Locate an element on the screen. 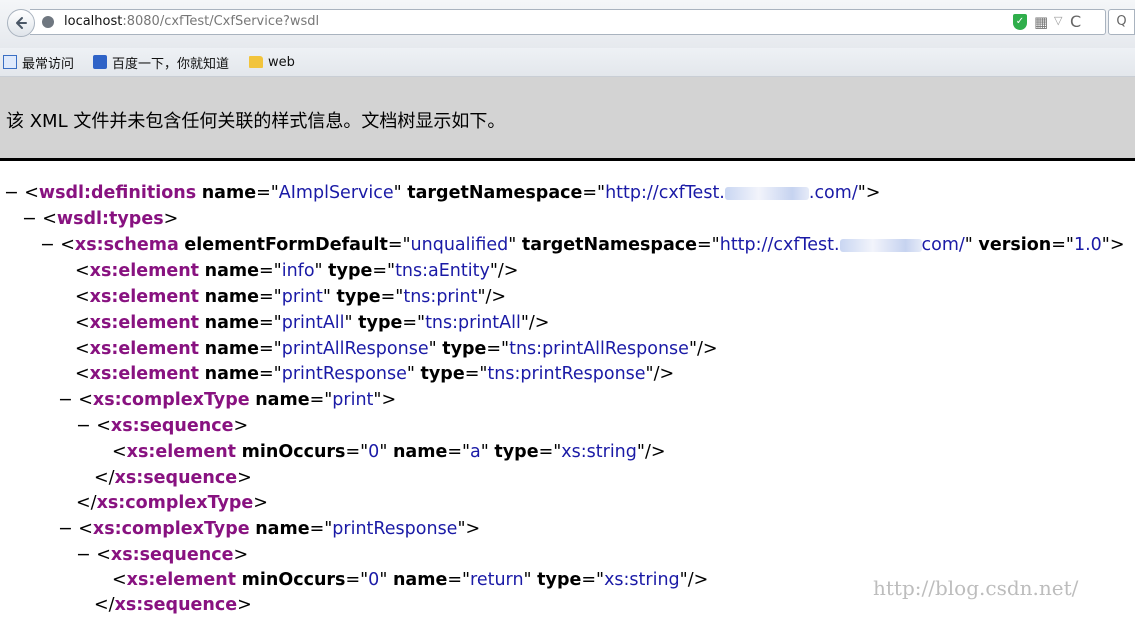 This screenshot has height=618, width=1135. baidu-paw-icon is located at coordinates (100, 62).